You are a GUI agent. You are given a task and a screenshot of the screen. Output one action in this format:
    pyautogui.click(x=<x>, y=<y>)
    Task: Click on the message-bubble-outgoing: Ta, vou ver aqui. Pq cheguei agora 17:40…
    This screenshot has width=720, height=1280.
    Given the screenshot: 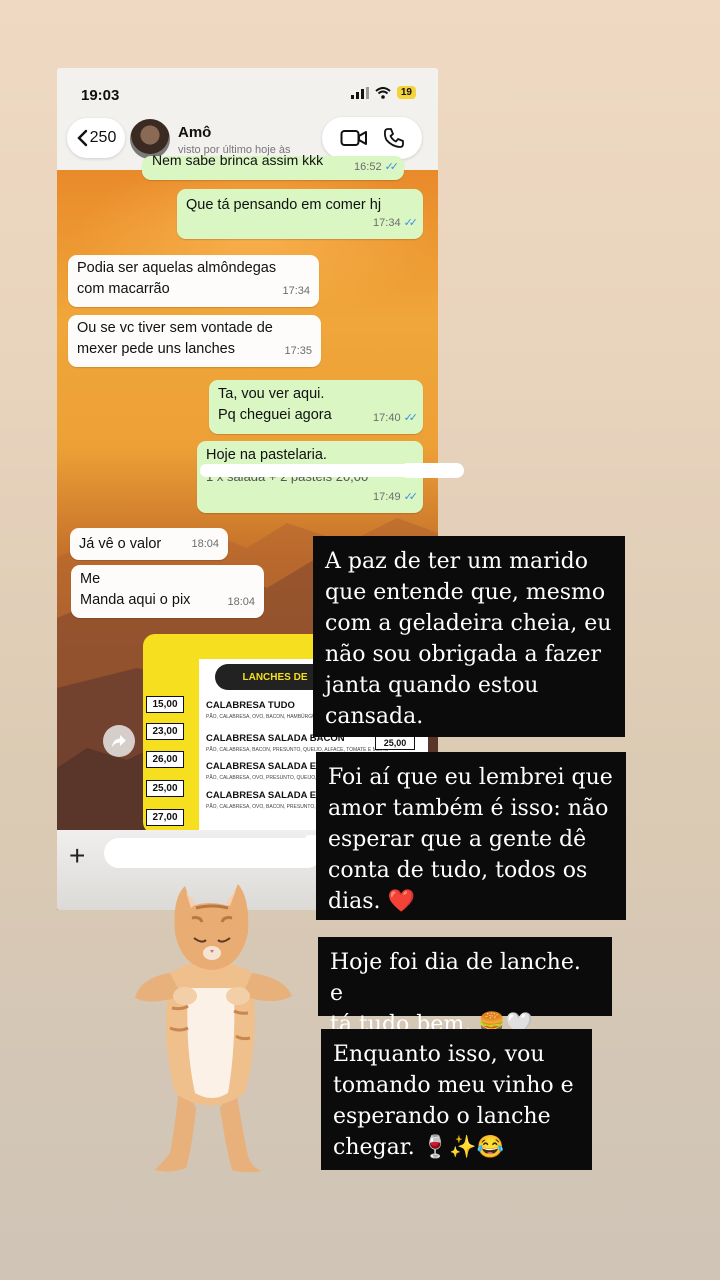 What is the action you would take?
    pyautogui.click(x=316, y=407)
    